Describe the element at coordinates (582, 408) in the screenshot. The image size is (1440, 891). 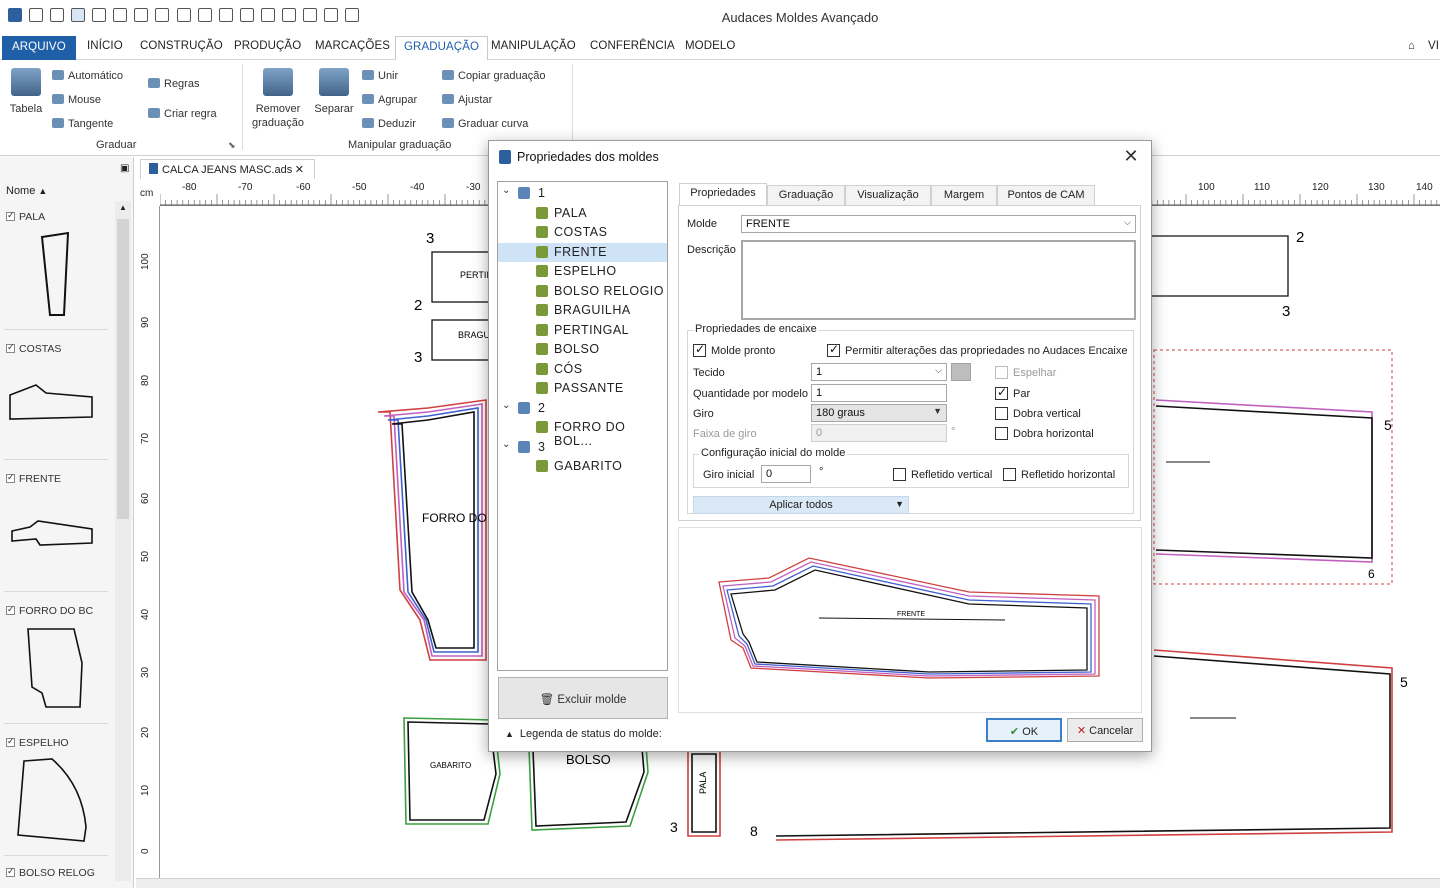
I see `tree-group: ⌄ 2` at that location.